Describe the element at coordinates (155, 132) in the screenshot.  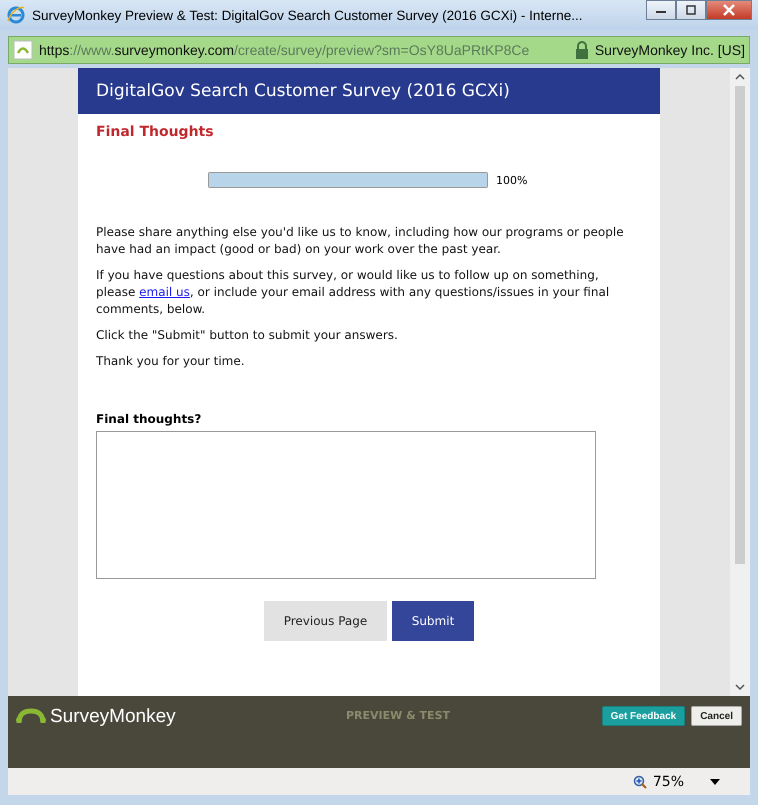
I see `page-title: Final Thoughts` at that location.